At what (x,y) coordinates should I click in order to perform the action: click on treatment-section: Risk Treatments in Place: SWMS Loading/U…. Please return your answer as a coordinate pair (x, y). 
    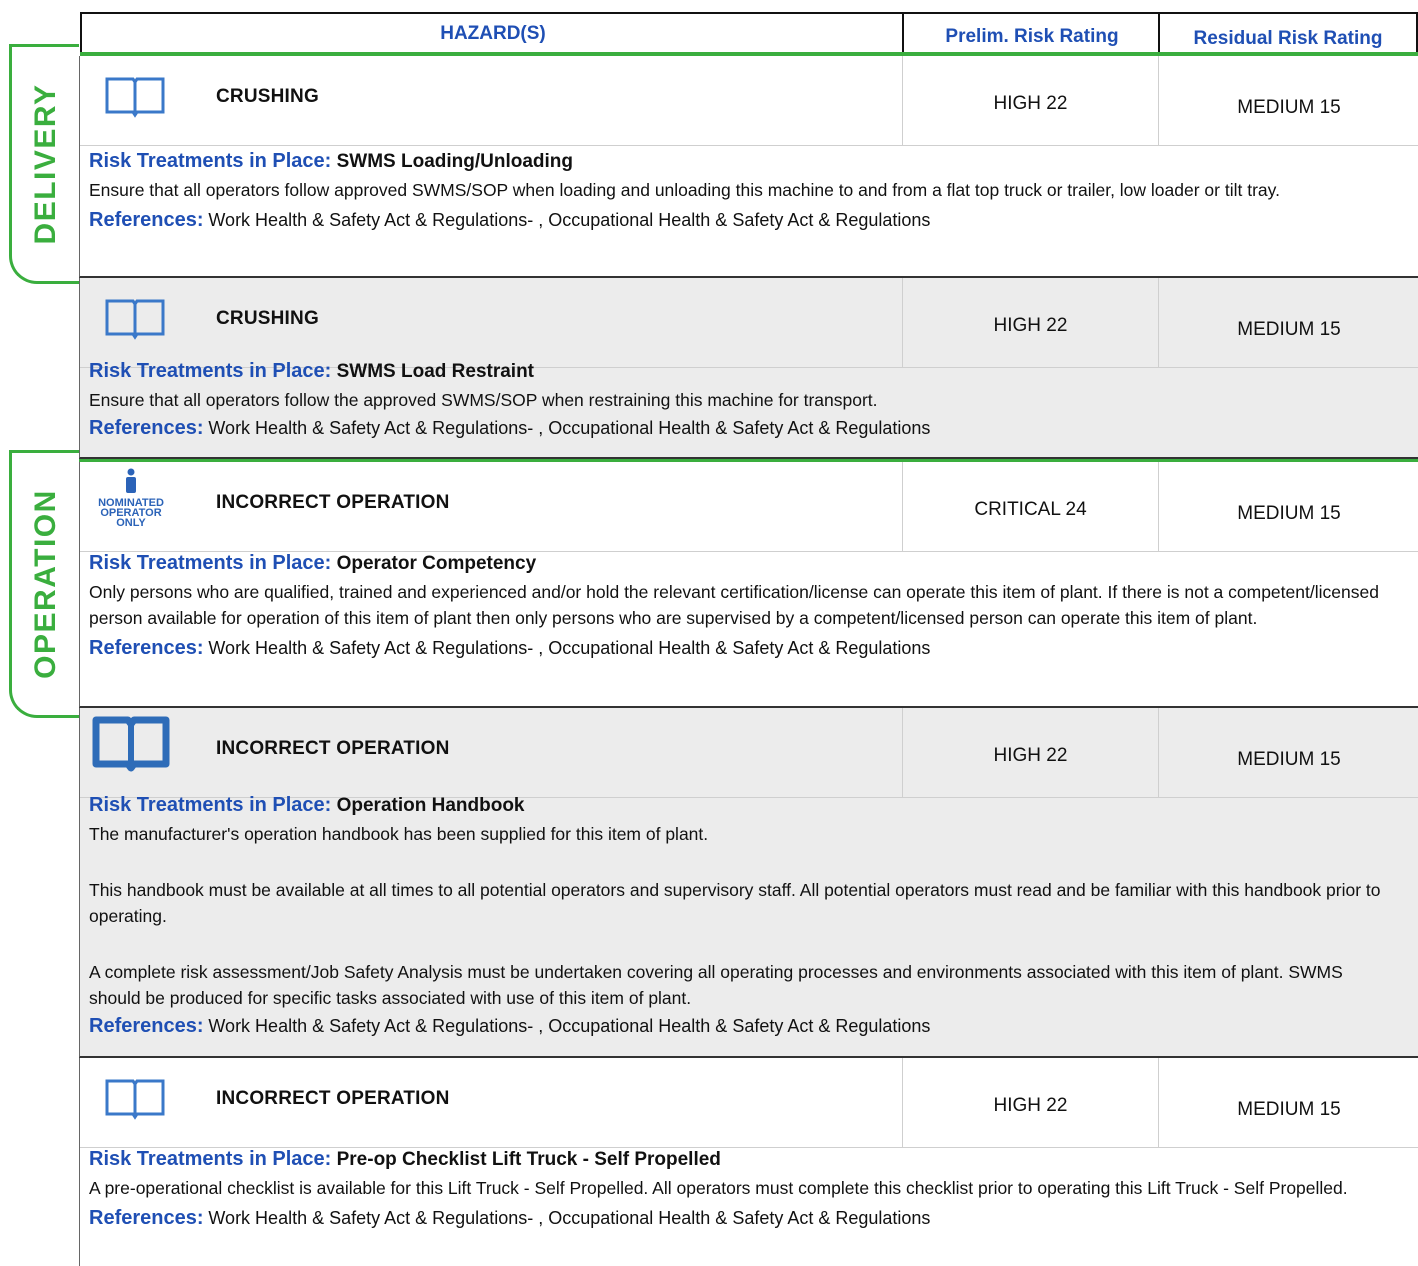
    Looking at the image, I should click on (738, 190).